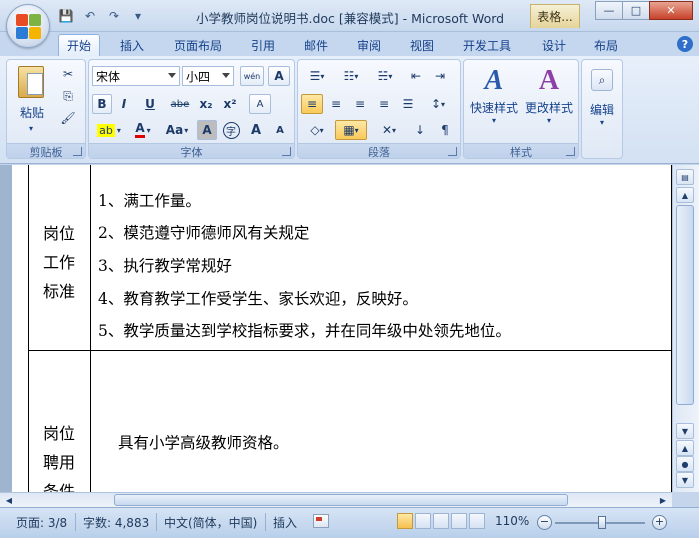 Image resolution: width=699 pixels, height=538 pixels. I want to click on macro-recording-icon, so click(321, 521).